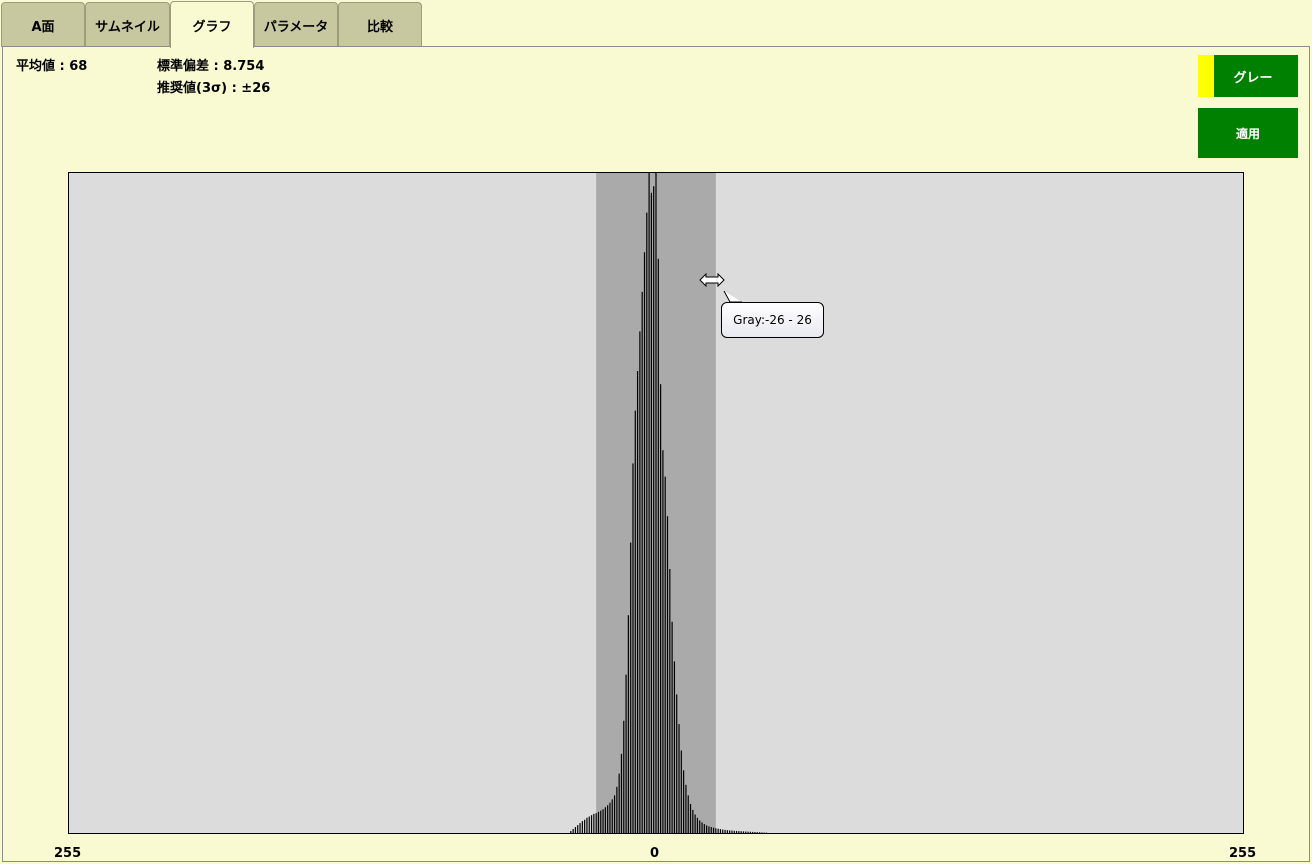  What do you see at coordinates (43, 24) in the screenshot?
I see `tab-a-side: A面` at bounding box center [43, 24].